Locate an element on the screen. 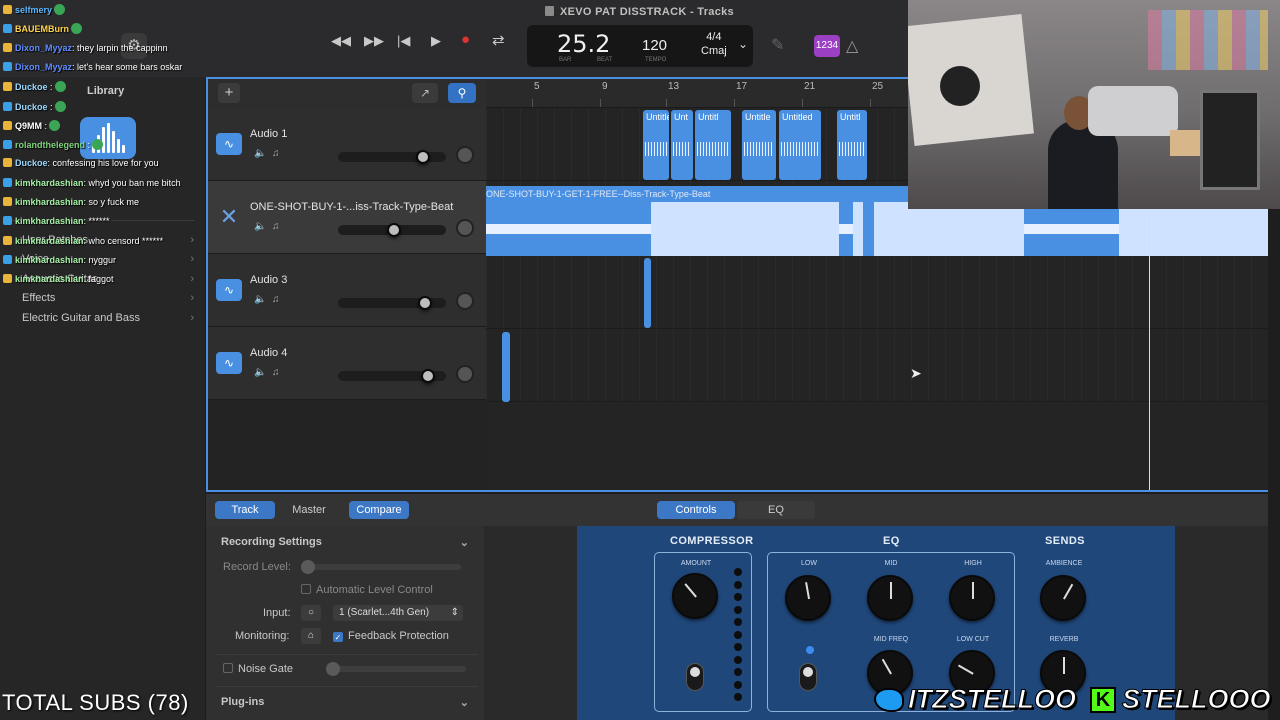  chat-username: BAUEMBurn is located at coordinates (42, 29).